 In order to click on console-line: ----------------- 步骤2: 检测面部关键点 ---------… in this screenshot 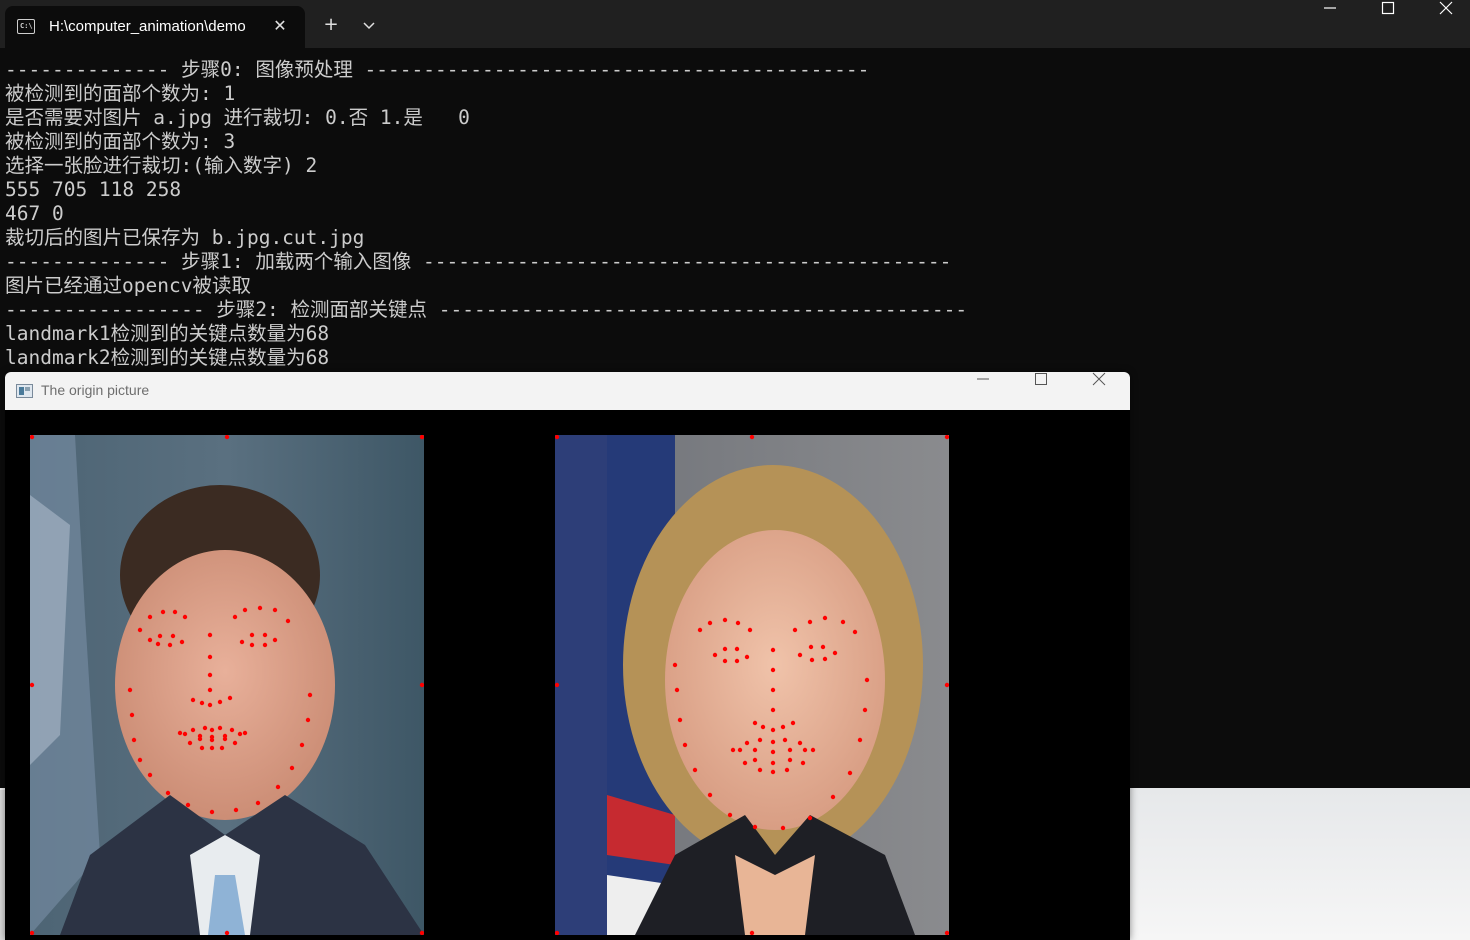, I will do `click(486, 309)`.